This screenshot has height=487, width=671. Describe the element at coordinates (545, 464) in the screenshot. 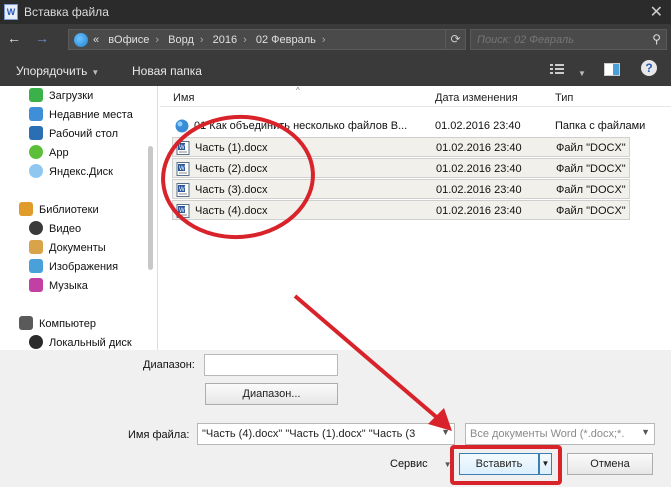

I see `insert-dropdown-button: ▼` at that location.